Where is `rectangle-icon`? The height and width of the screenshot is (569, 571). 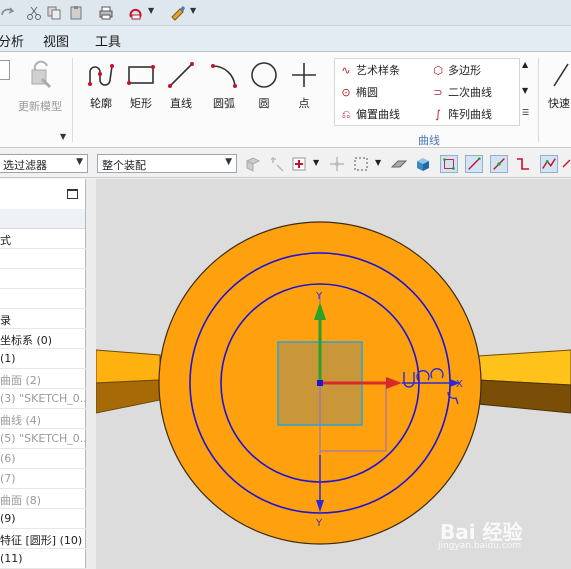 rectangle-icon is located at coordinates (141, 75).